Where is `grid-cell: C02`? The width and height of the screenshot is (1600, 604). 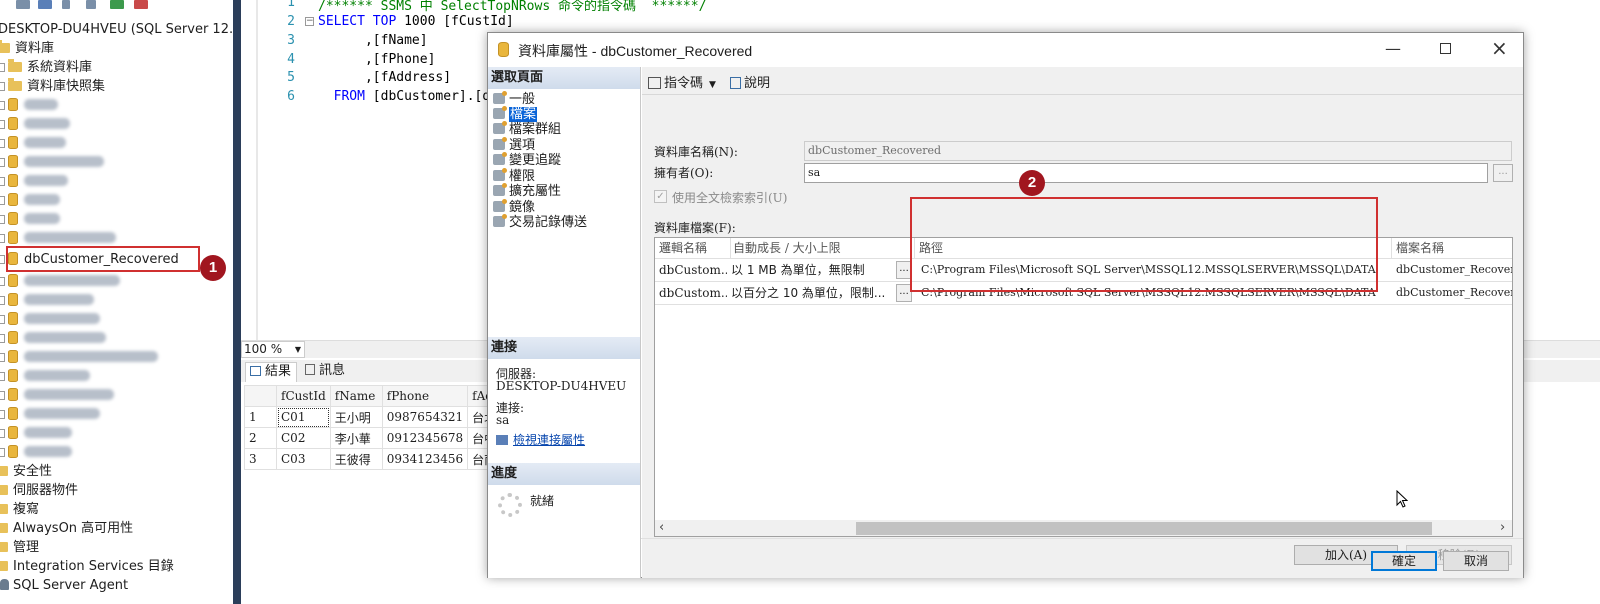 grid-cell: C02 is located at coordinates (303, 438).